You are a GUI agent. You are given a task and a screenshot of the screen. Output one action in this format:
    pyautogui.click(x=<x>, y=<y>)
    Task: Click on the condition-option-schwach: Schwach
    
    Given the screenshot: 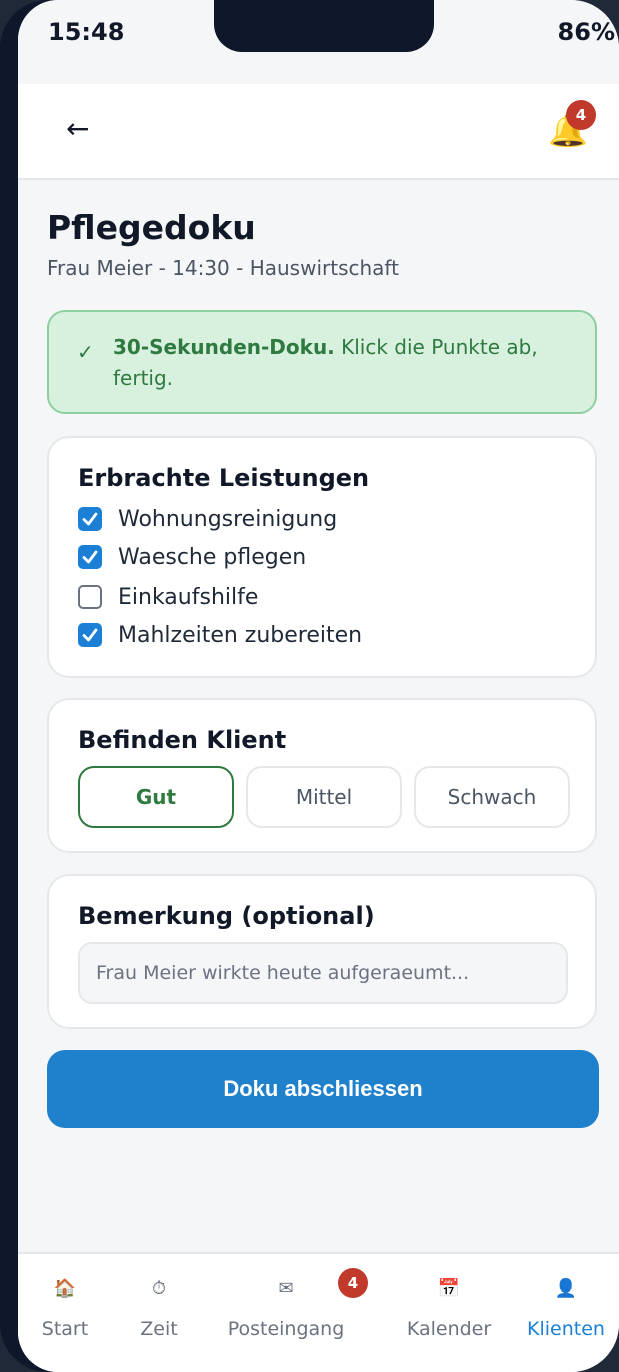 What is the action you would take?
    pyautogui.click(x=492, y=797)
    